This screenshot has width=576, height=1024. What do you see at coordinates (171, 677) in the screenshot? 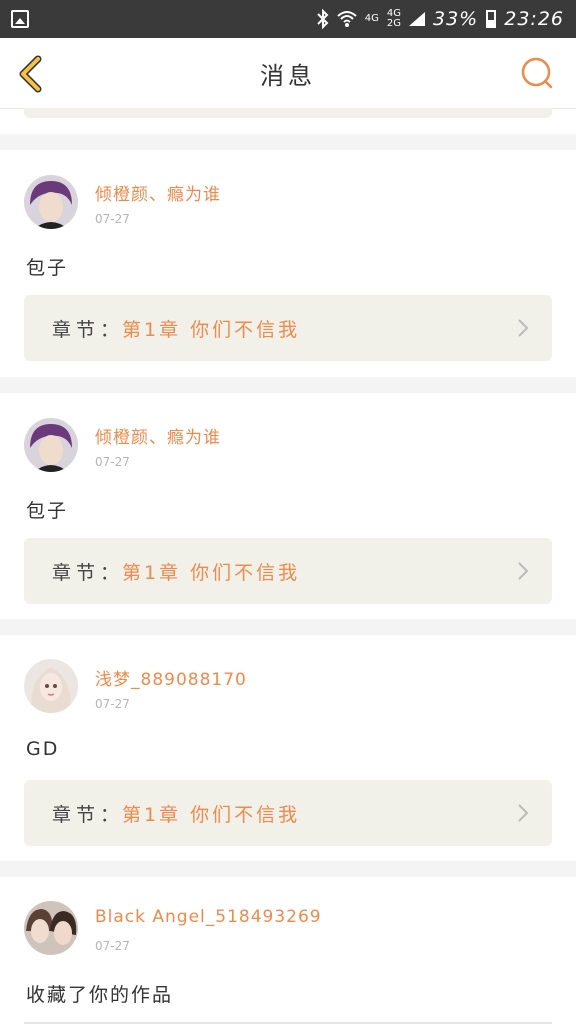
I see `username: 浅梦_889088170` at bounding box center [171, 677].